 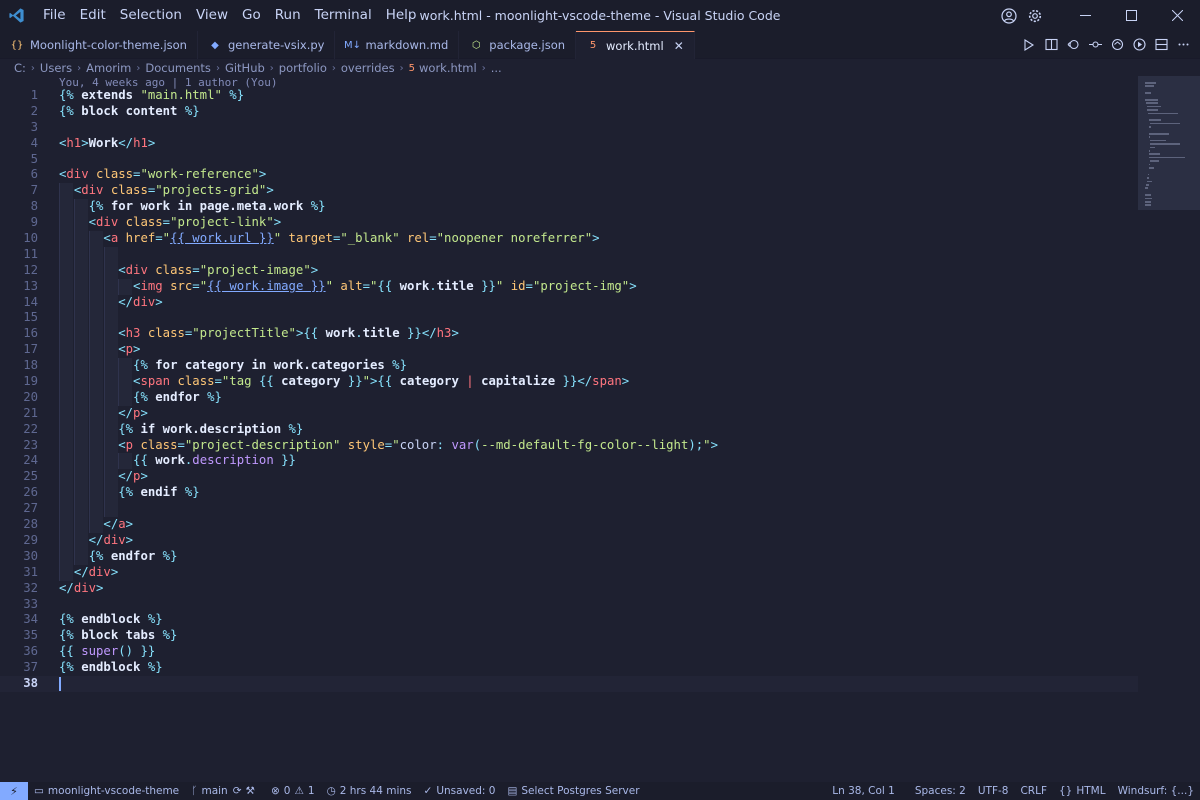 I want to click on account-icon, so click(x=1009, y=15).